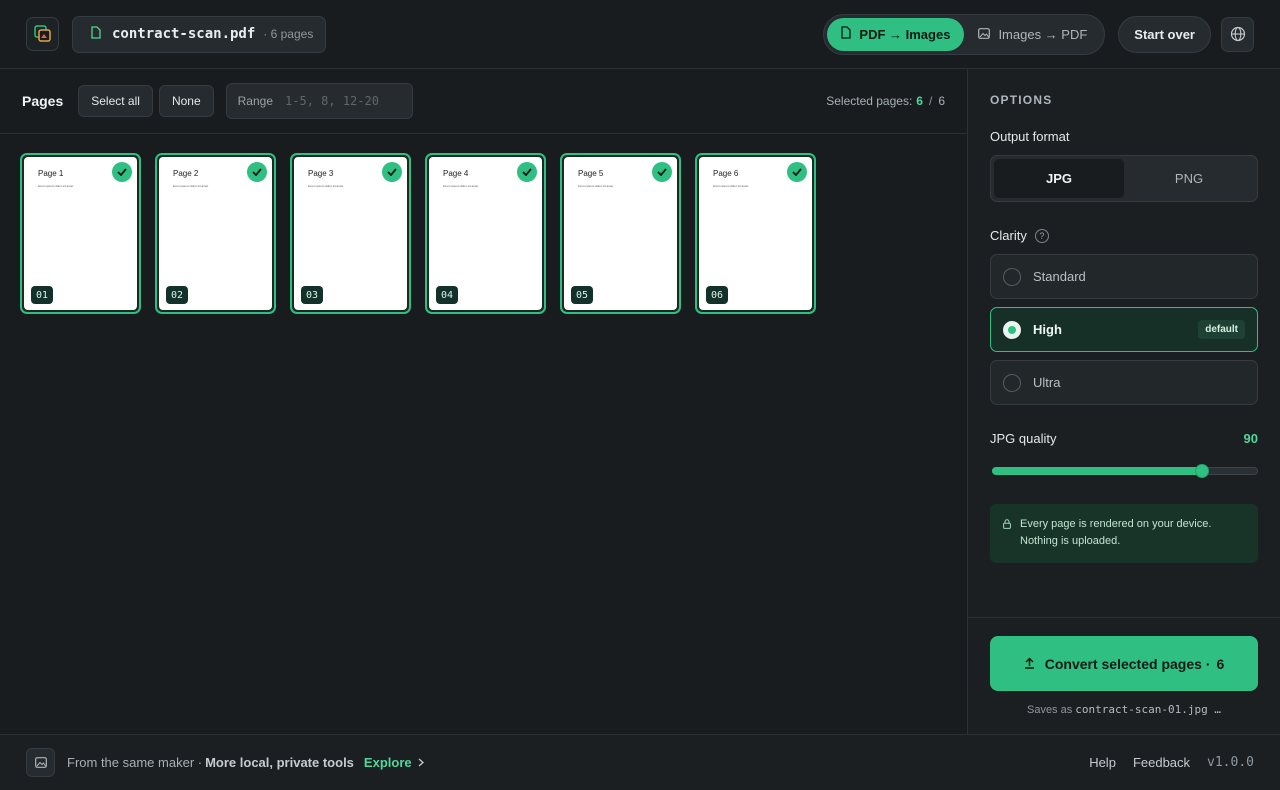  What do you see at coordinates (1189, 178) in the screenshot?
I see `format-png-button: PNG` at bounding box center [1189, 178].